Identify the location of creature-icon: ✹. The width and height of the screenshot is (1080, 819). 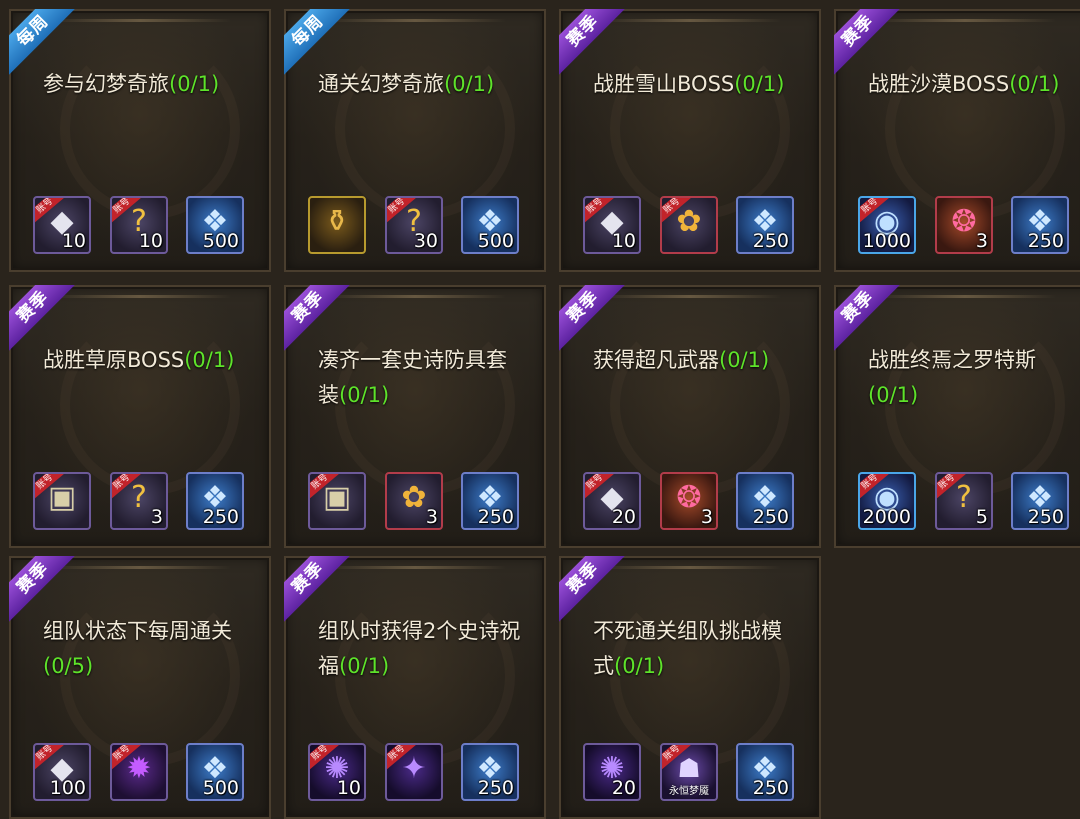
(139, 768).